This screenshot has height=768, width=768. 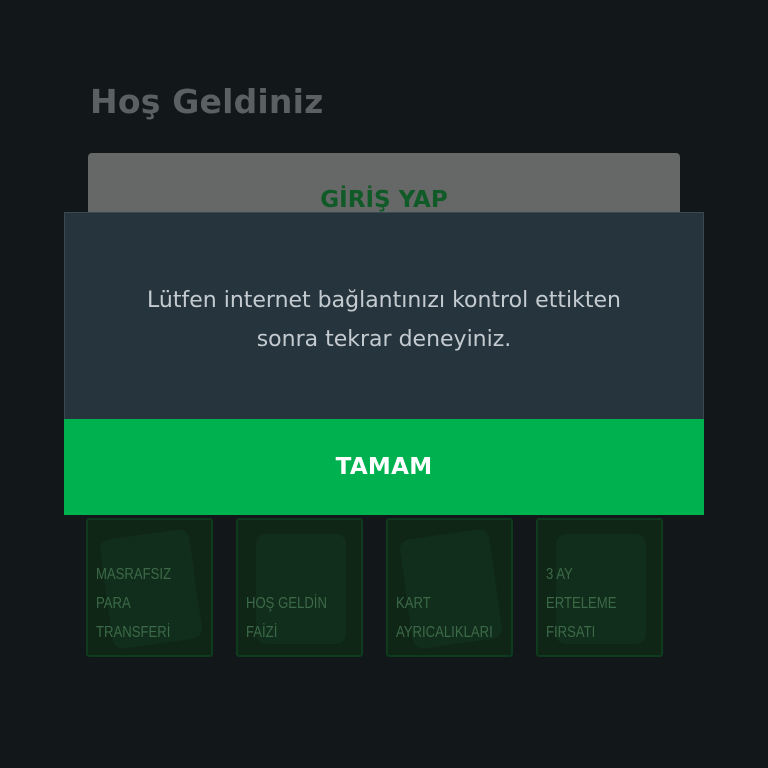 I want to click on ok-button: TAMAM, so click(x=384, y=467).